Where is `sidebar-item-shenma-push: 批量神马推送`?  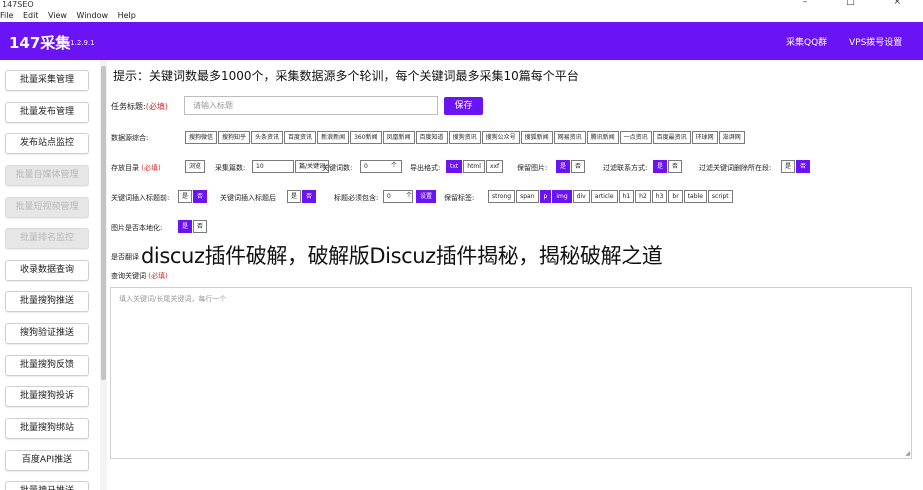 sidebar-item-shenma-push: 批量神马推送 is located at coordinates (47, 485).